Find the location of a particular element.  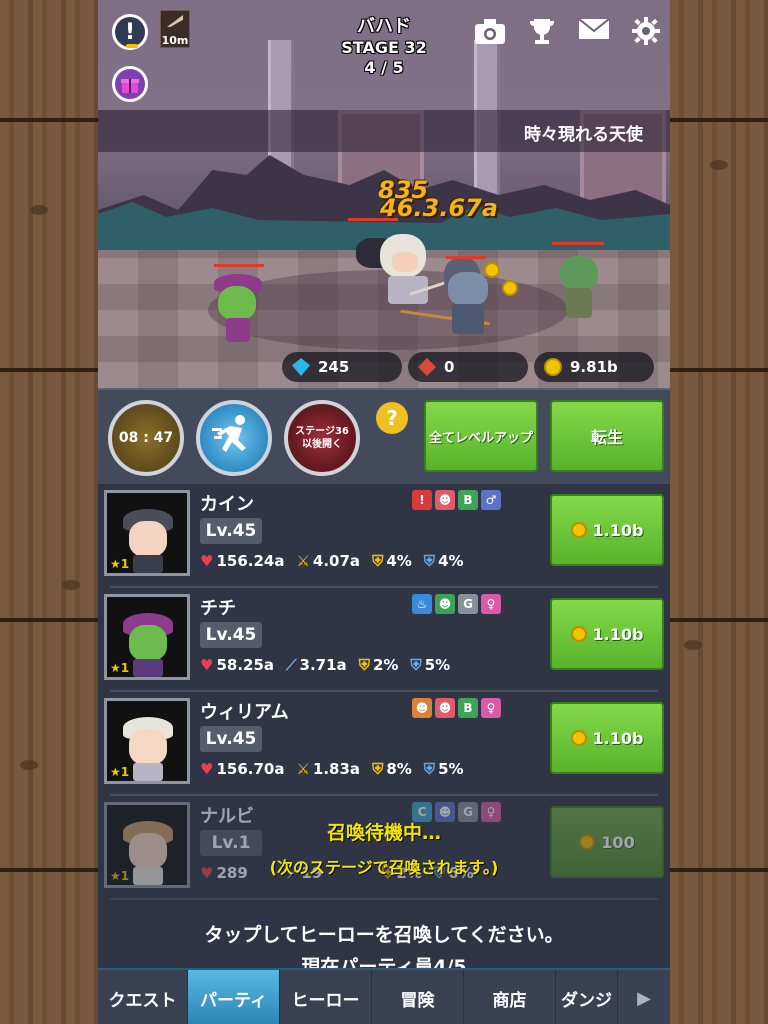

tab-adventure: 冒険 is located at coordinates (418, 997).